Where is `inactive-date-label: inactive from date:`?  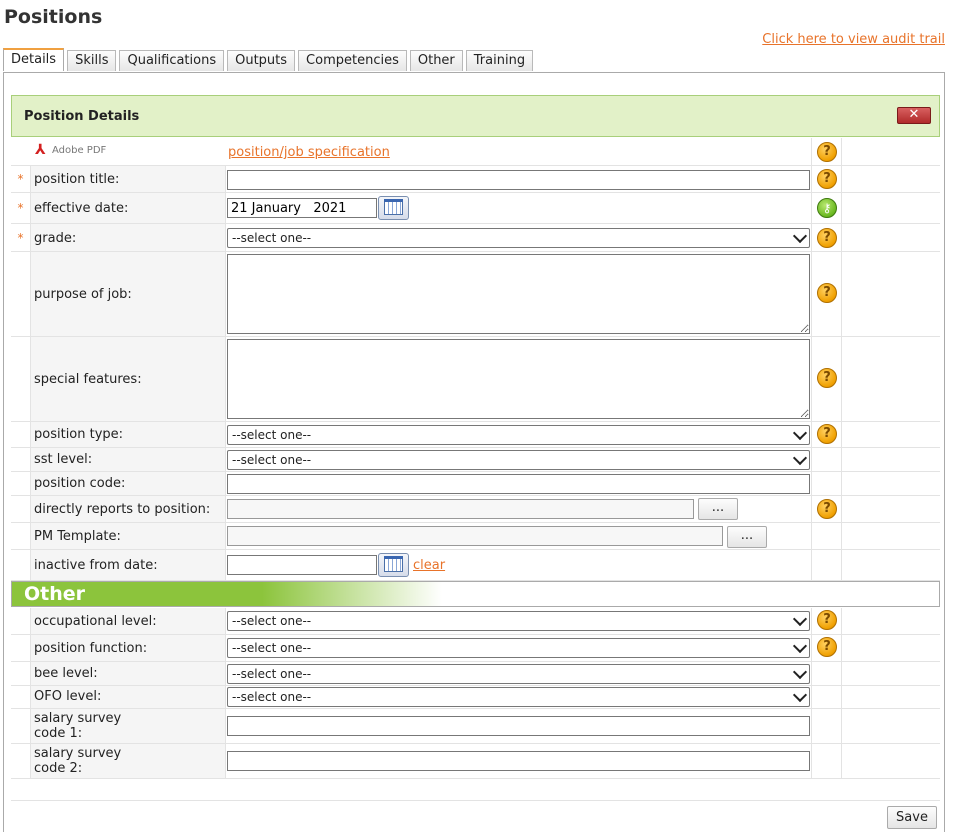
inactive-date-label: inactive from date: is located at coordinates (96, 565).